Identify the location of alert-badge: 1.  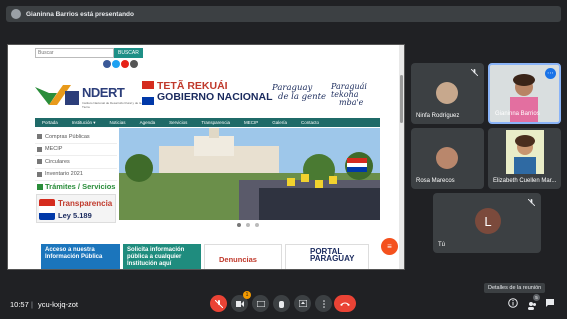
(247, 295).